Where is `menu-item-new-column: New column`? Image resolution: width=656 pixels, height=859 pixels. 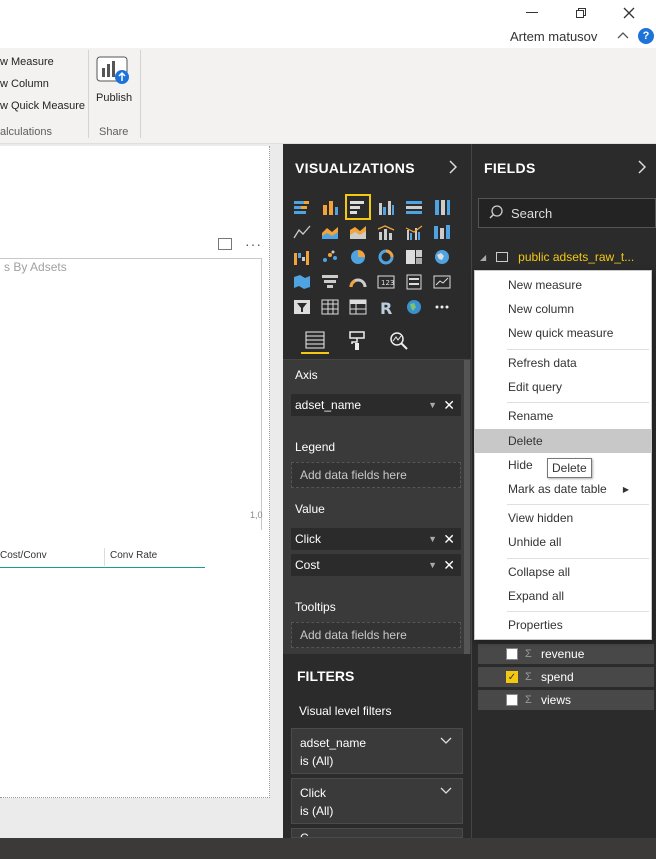 menu-item-new-column: New column is located at coordinates (563, 309).